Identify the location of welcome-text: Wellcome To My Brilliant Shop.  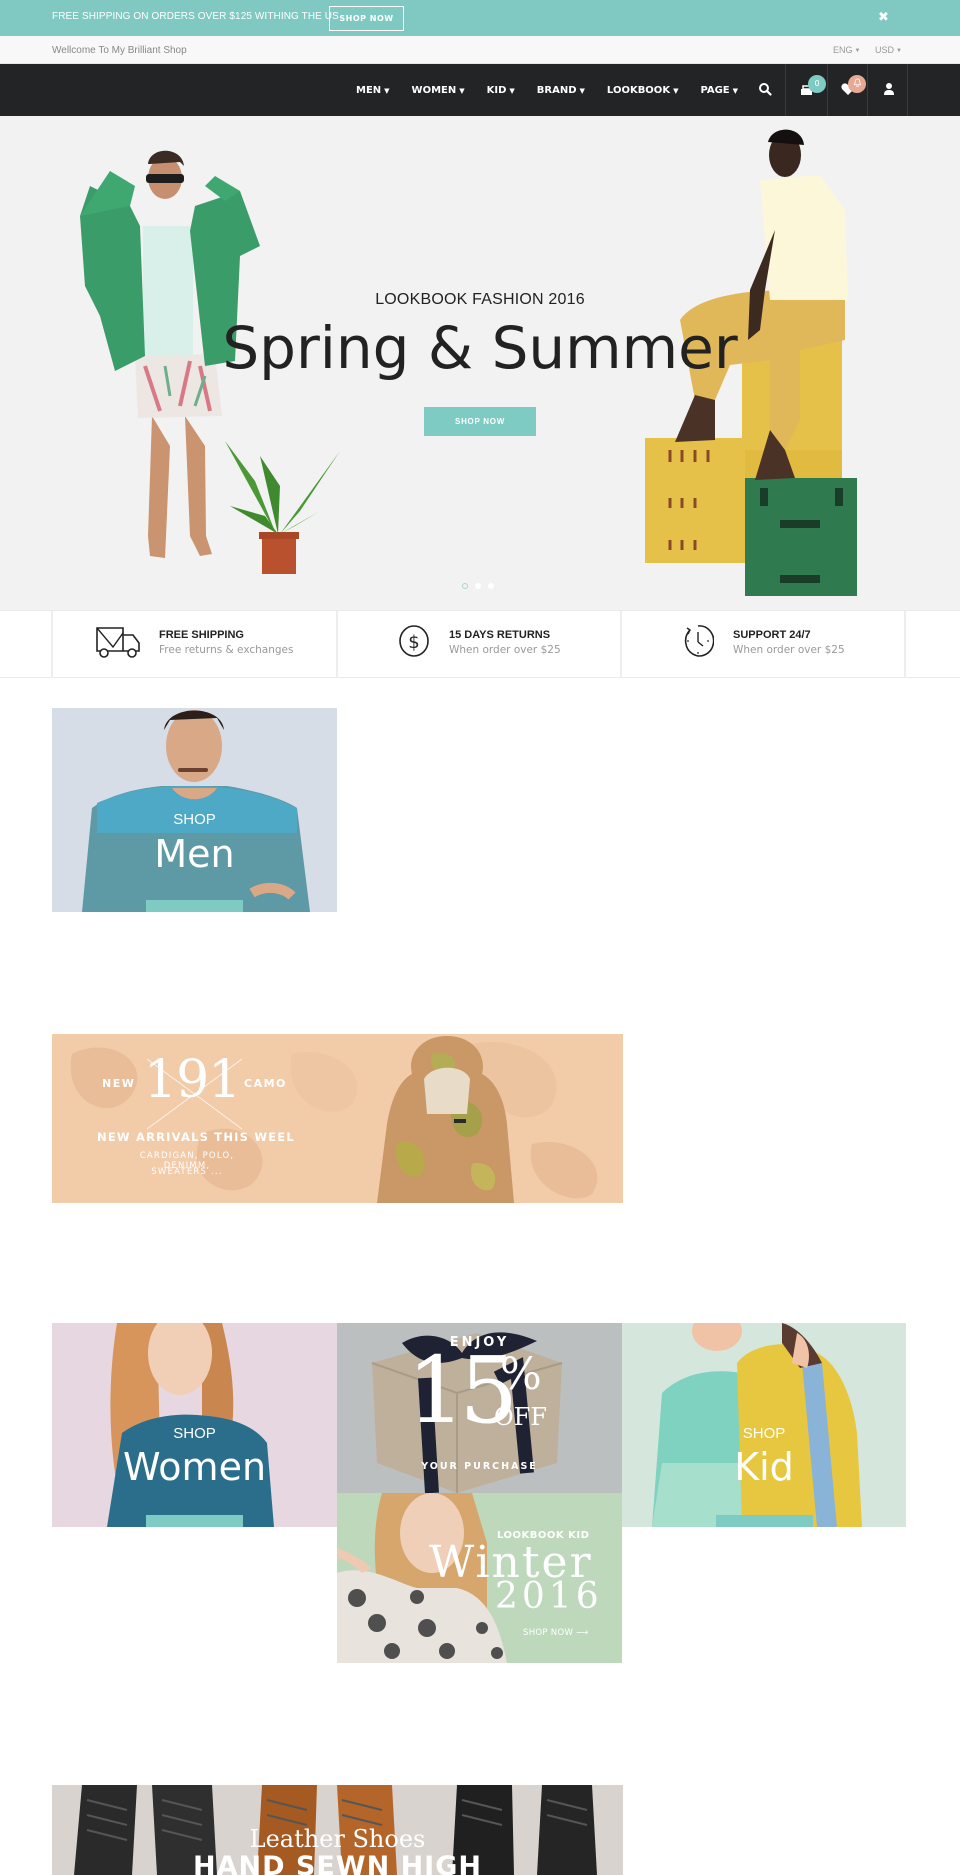
(119, 50).